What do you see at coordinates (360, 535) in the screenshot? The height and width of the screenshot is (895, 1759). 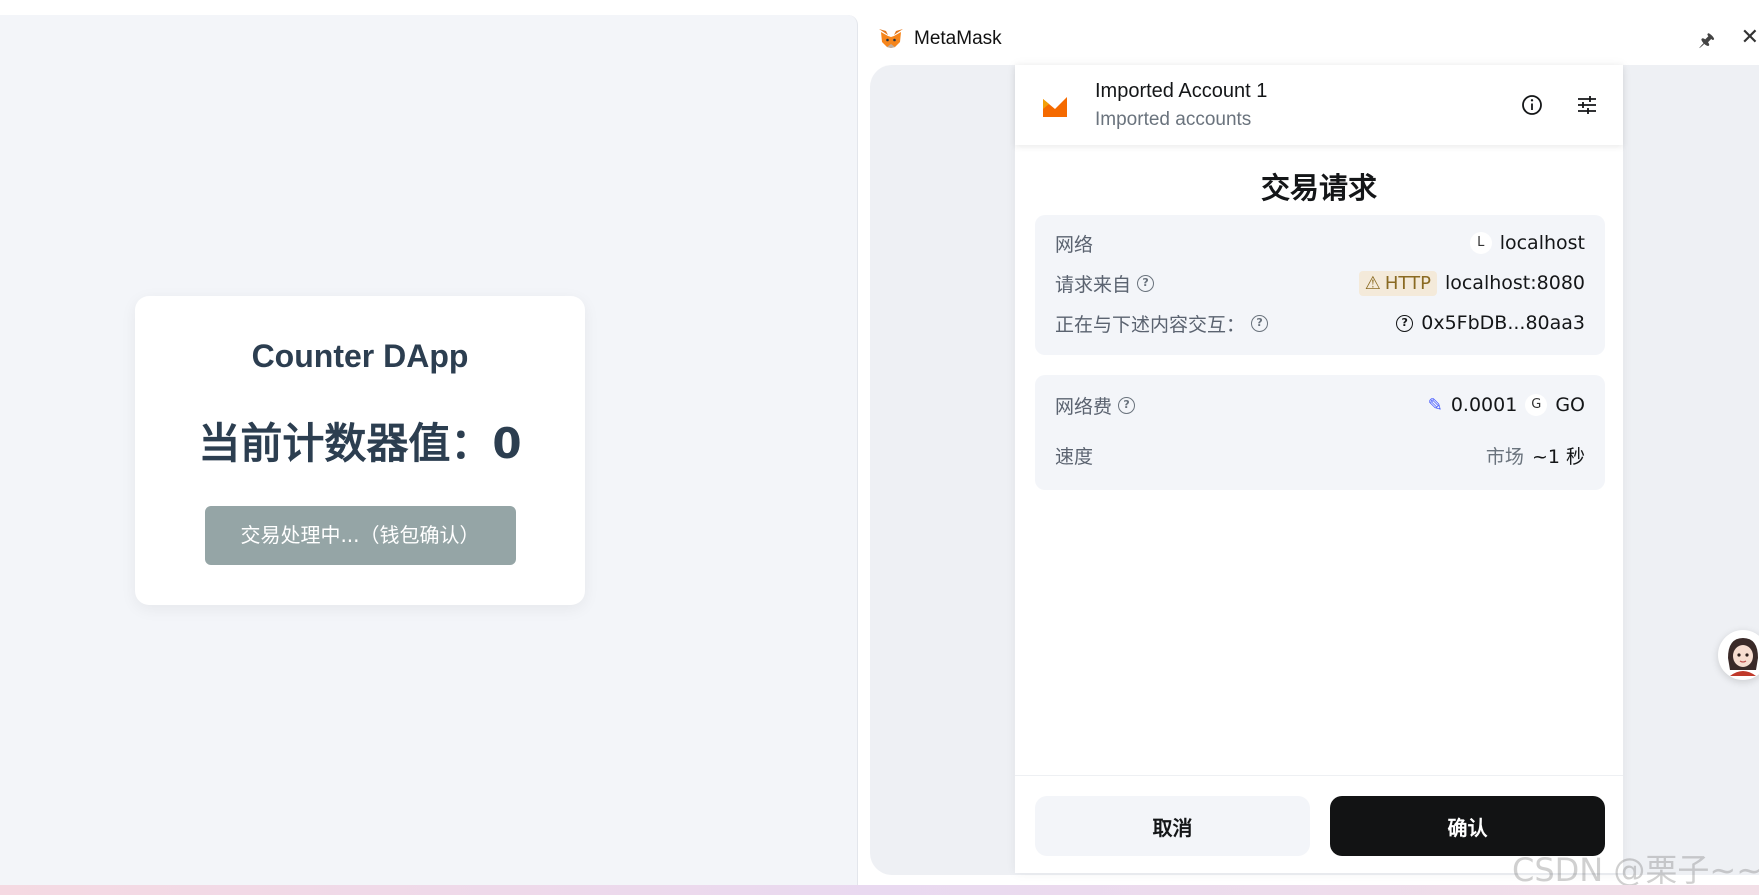 I see `increment-button: 交易处理中...（钱包确认）` at bounding box center [360, 535].